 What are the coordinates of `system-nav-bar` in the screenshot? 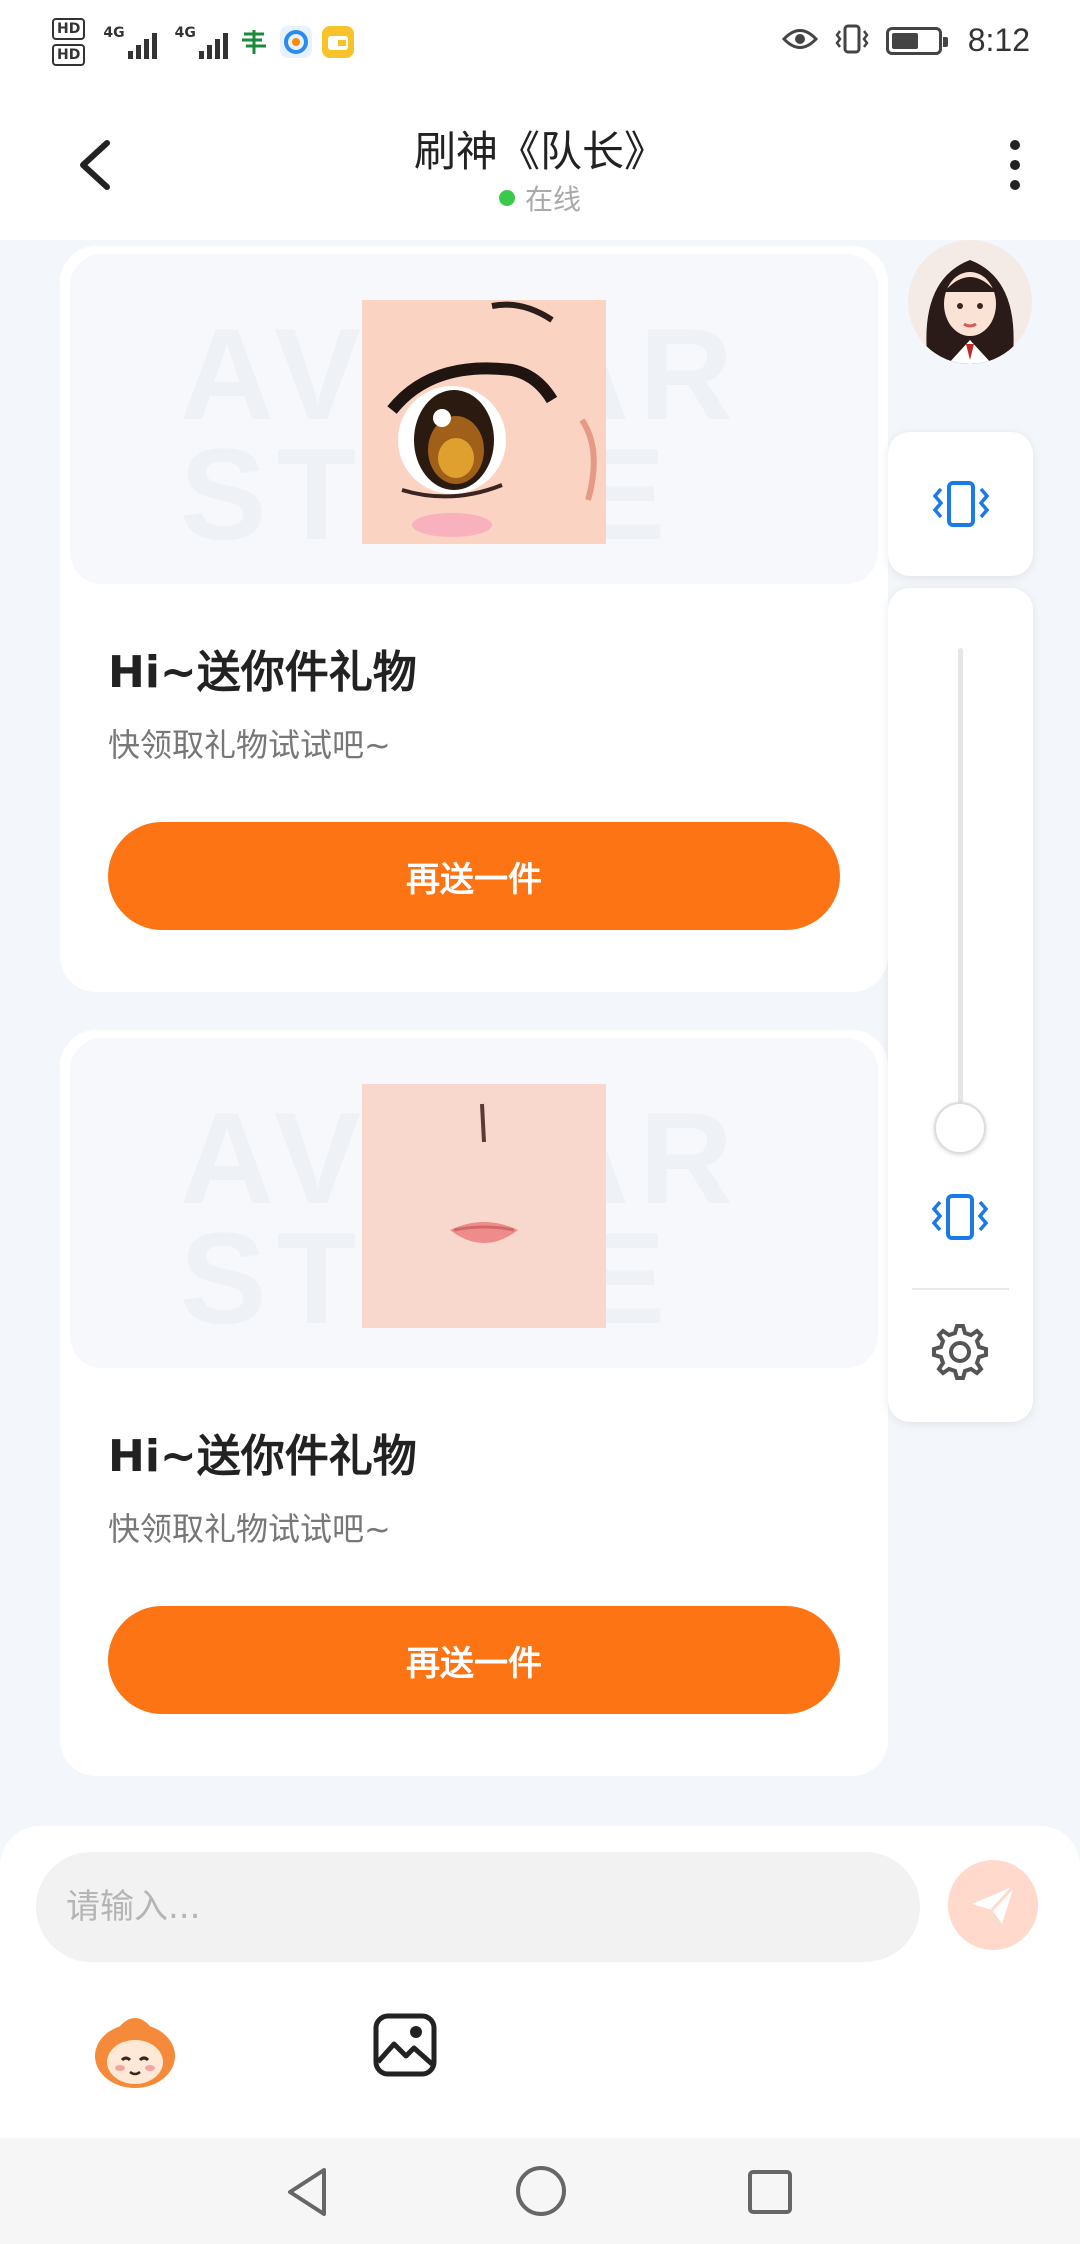 It's located at (540, 2191).